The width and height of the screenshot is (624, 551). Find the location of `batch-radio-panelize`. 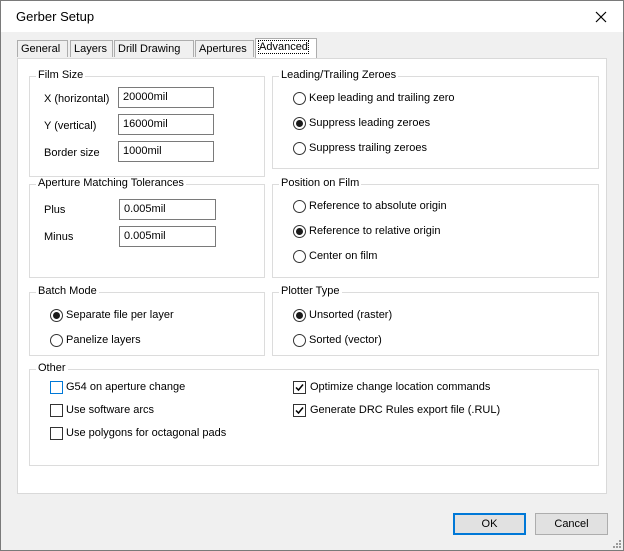

batch-radio-panelize is located at coordinates (56, 340).